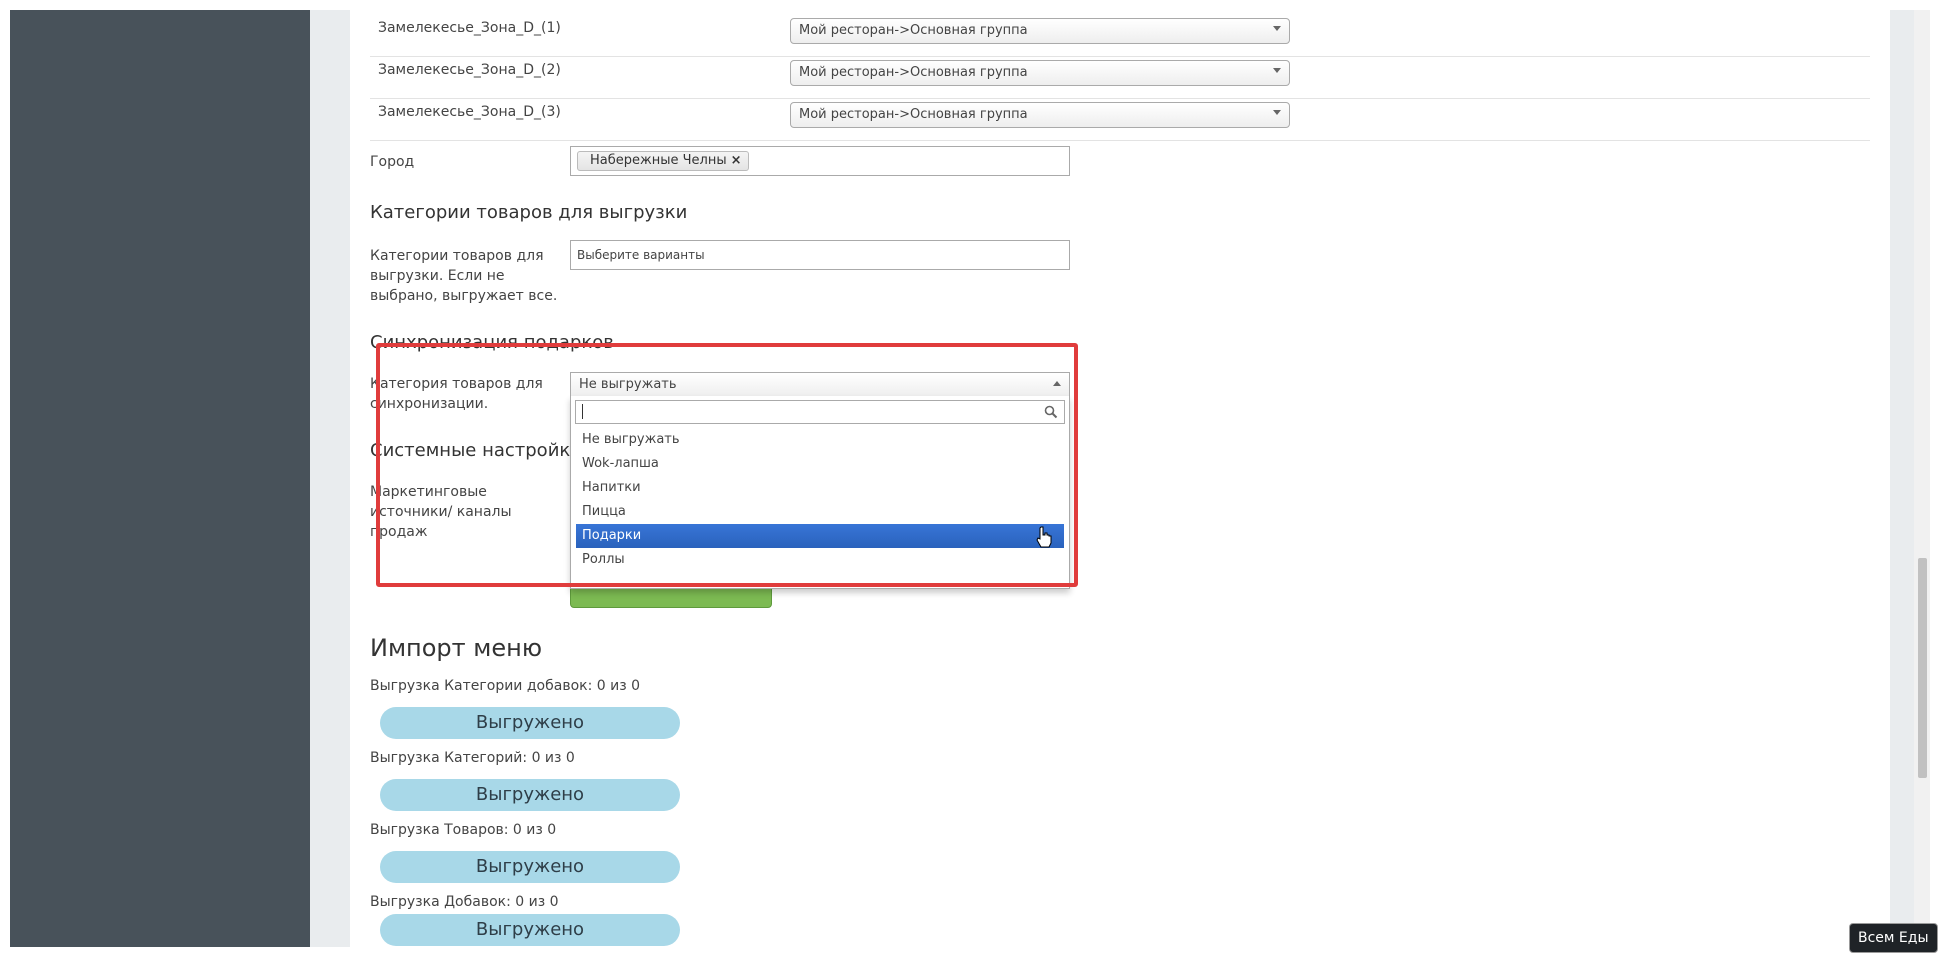 The width and height of the screenshot is (1940, 957). Describe the element at coordinates (529, 212) in the screenshot. I see `categories-section-title: Категории товаров для выгрузки` at that location.